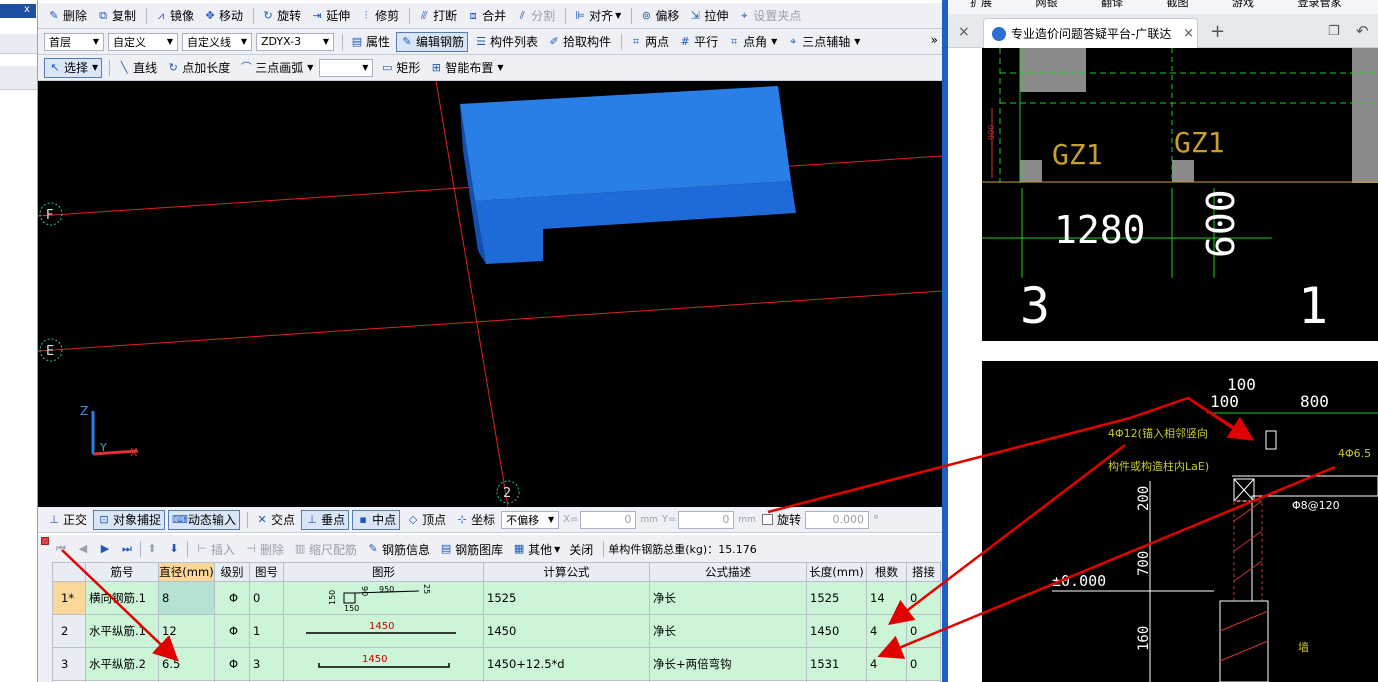  What do you see at coordinates (437, 16) in the screenshot?
I see `break-button: ⫻ 打断` at bounding box center [437, 16].